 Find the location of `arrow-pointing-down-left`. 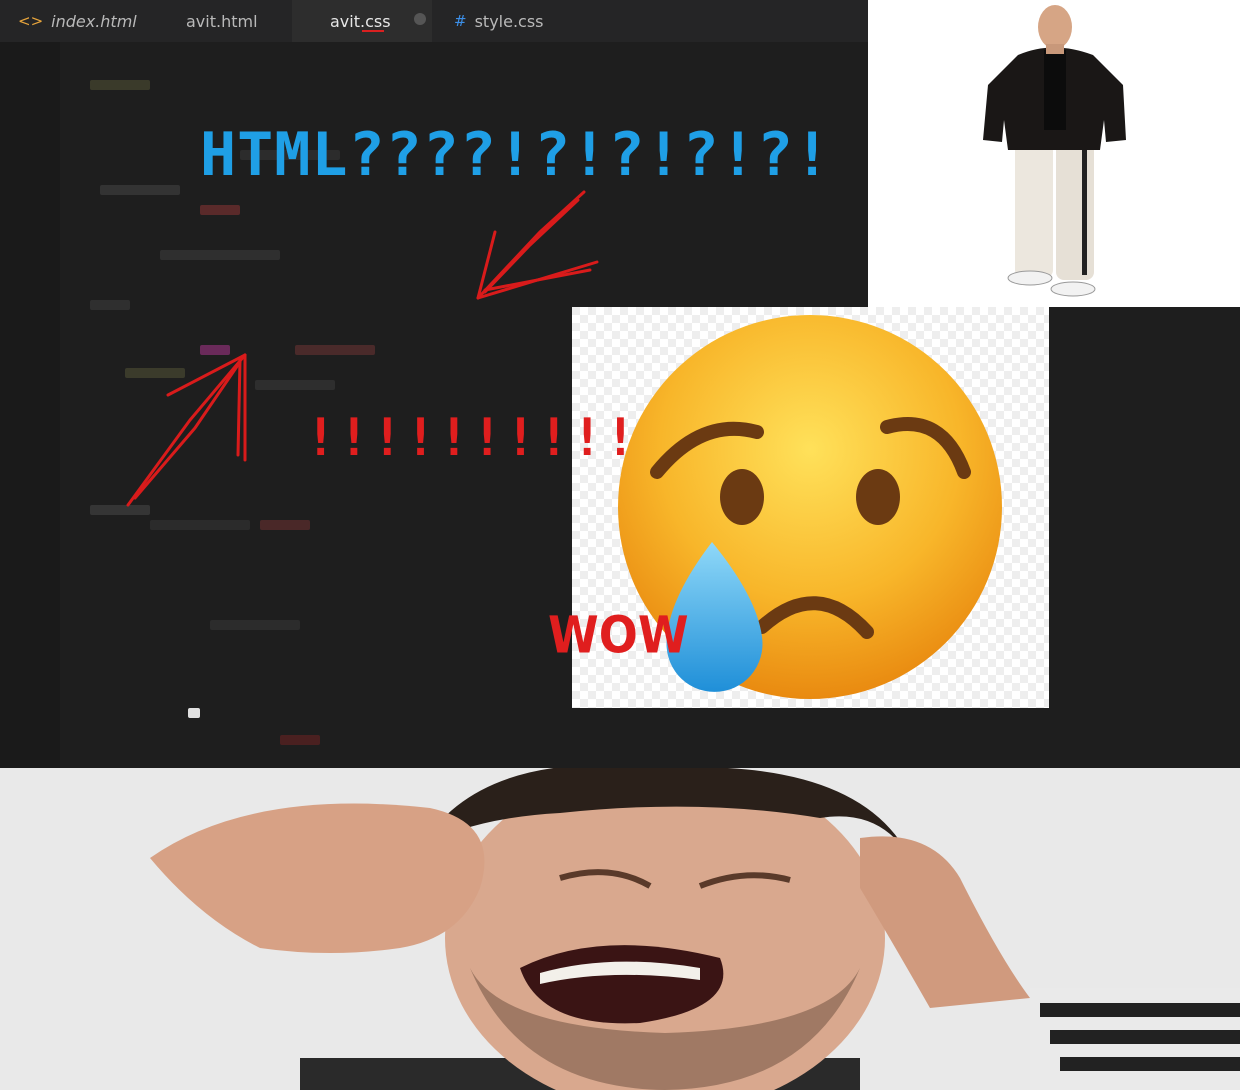

arrow-pointing-down-left is located at coordinates (537, 245).